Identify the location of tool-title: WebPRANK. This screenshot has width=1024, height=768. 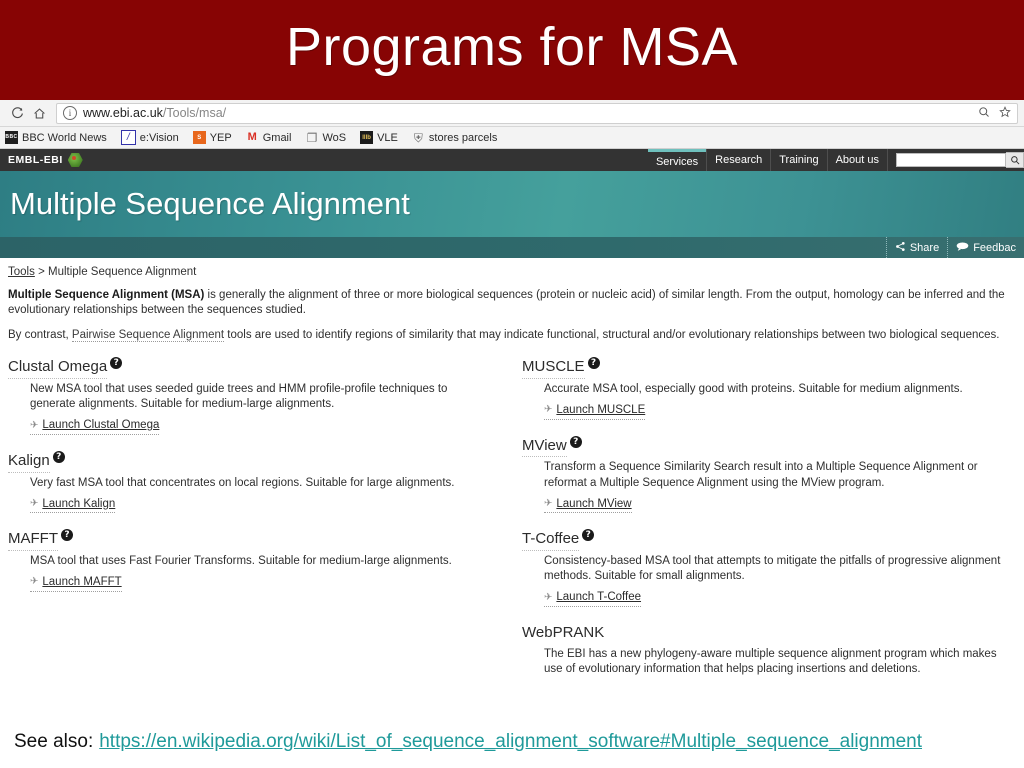
(769, 633).